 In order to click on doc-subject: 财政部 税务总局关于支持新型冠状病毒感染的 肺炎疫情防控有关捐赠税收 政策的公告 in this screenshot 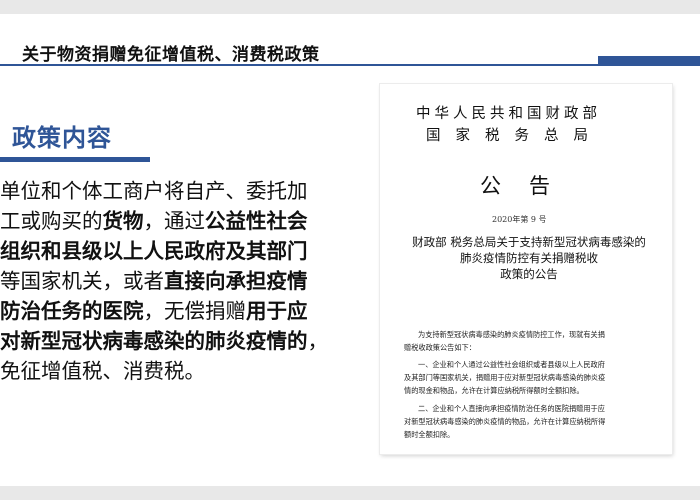, I will do `click(529, 258)`.